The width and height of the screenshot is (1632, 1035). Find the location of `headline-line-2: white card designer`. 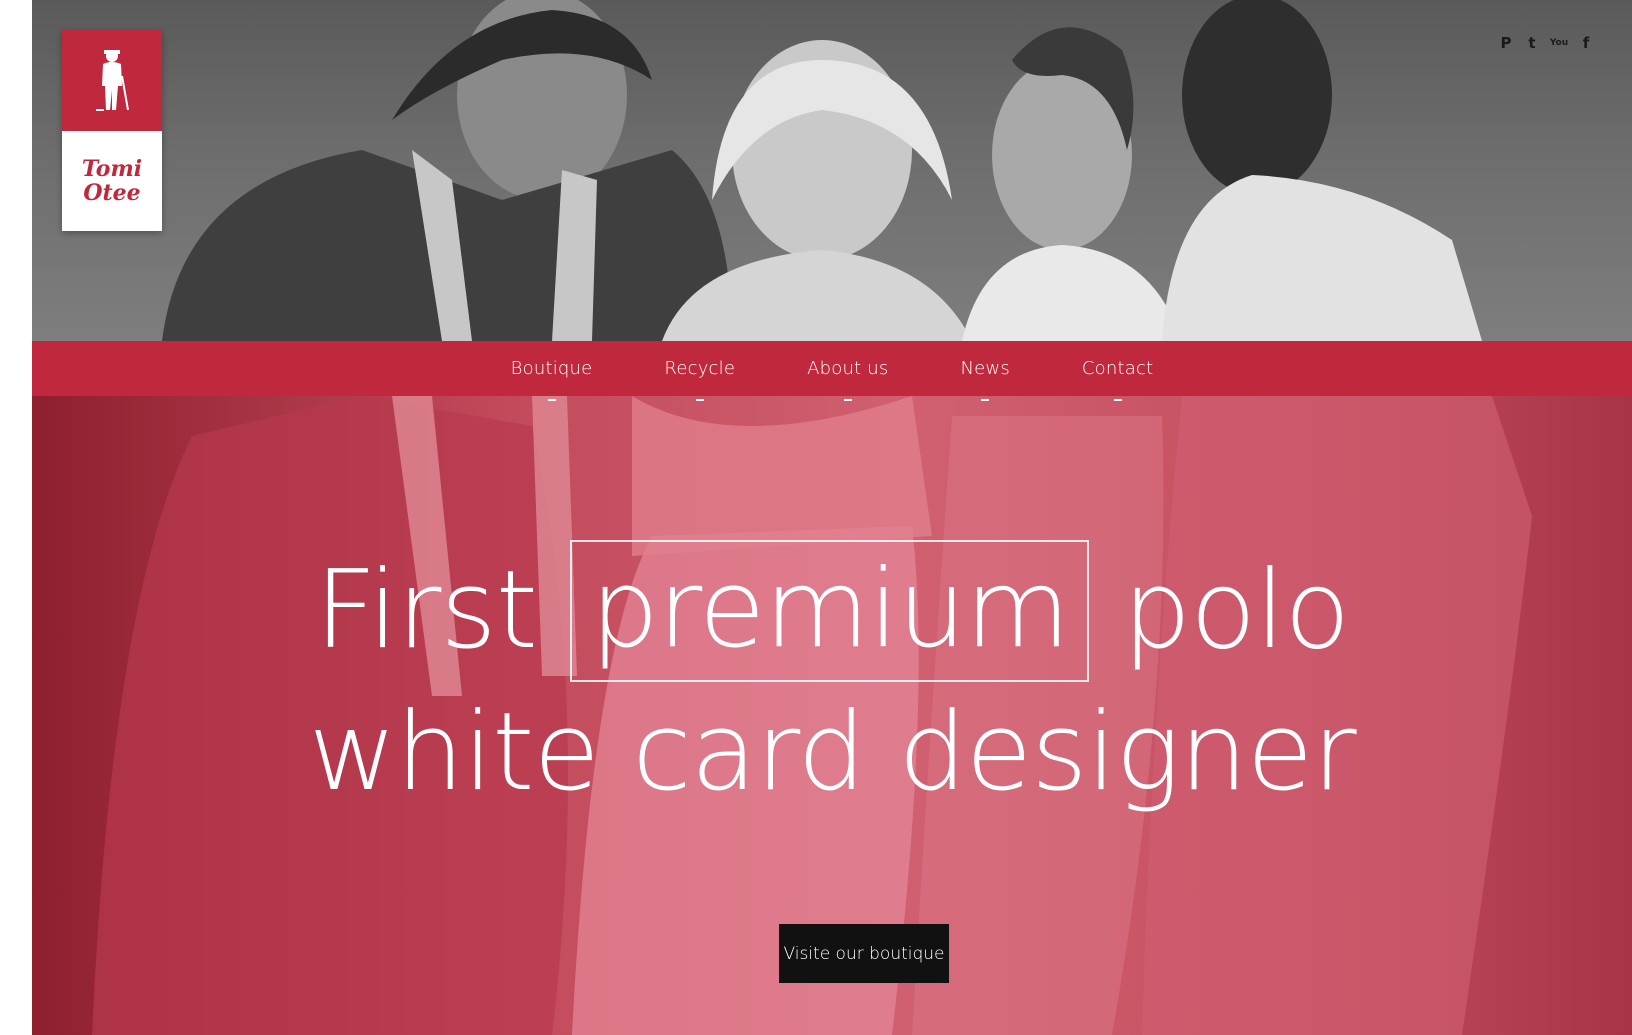

headline-line-2: white card designer is located at coordinates (832, 752).